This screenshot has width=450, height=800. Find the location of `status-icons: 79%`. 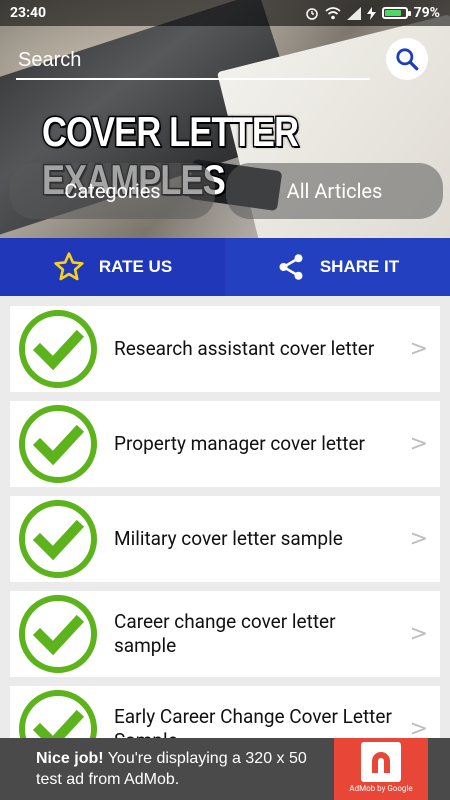

status-icons: 79% is located at coordinates (372, 13).